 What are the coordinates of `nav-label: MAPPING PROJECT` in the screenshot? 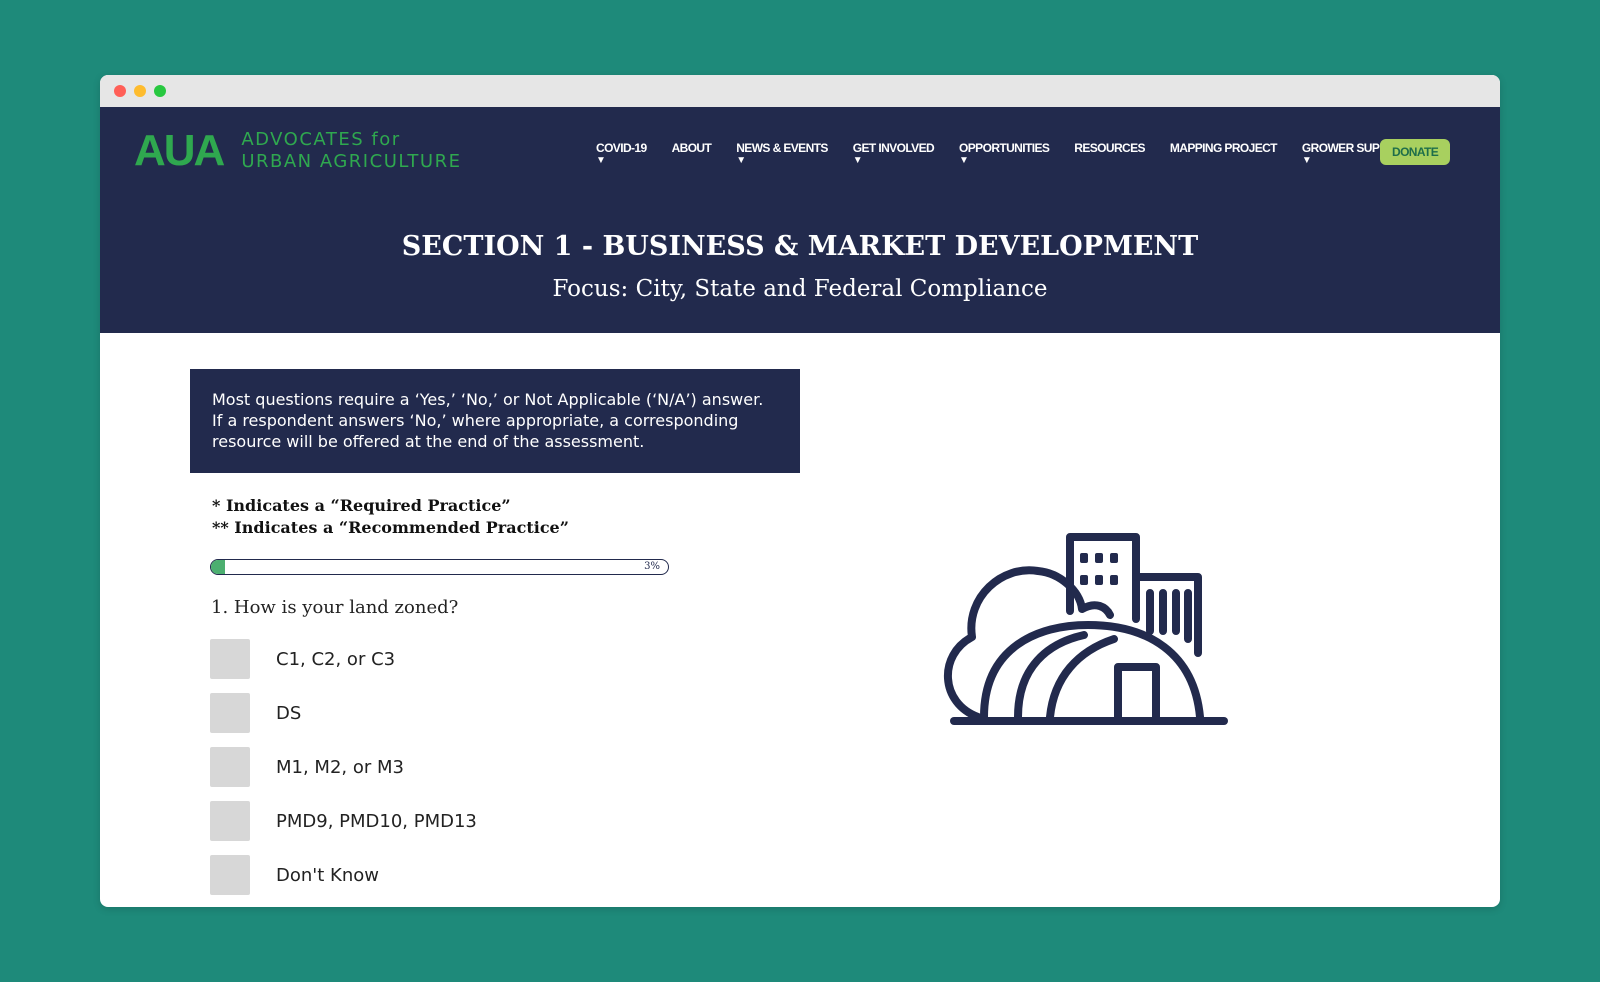 It's located at (1223, 148).